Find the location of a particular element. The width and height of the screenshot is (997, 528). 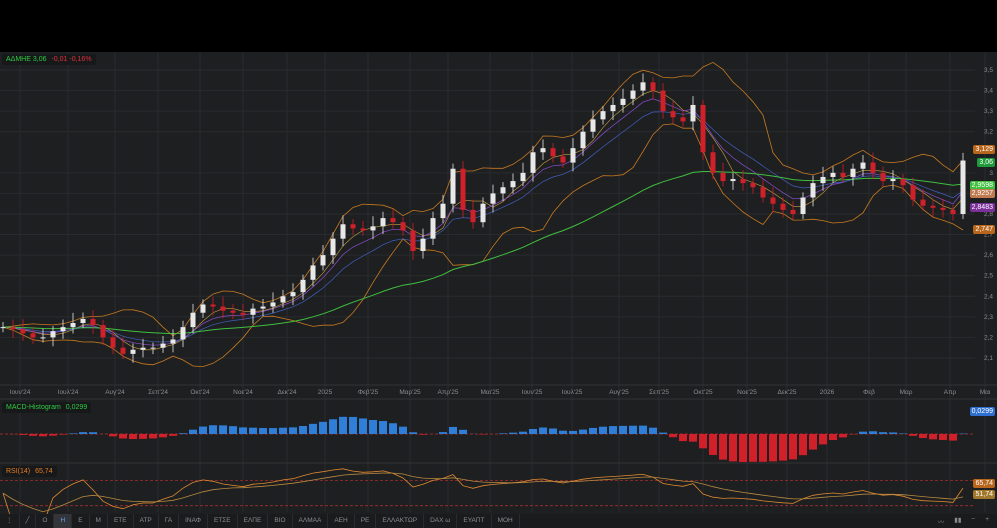

toolbar-item: ΑΛΜΑΑ is located at coordinates (311, 521).